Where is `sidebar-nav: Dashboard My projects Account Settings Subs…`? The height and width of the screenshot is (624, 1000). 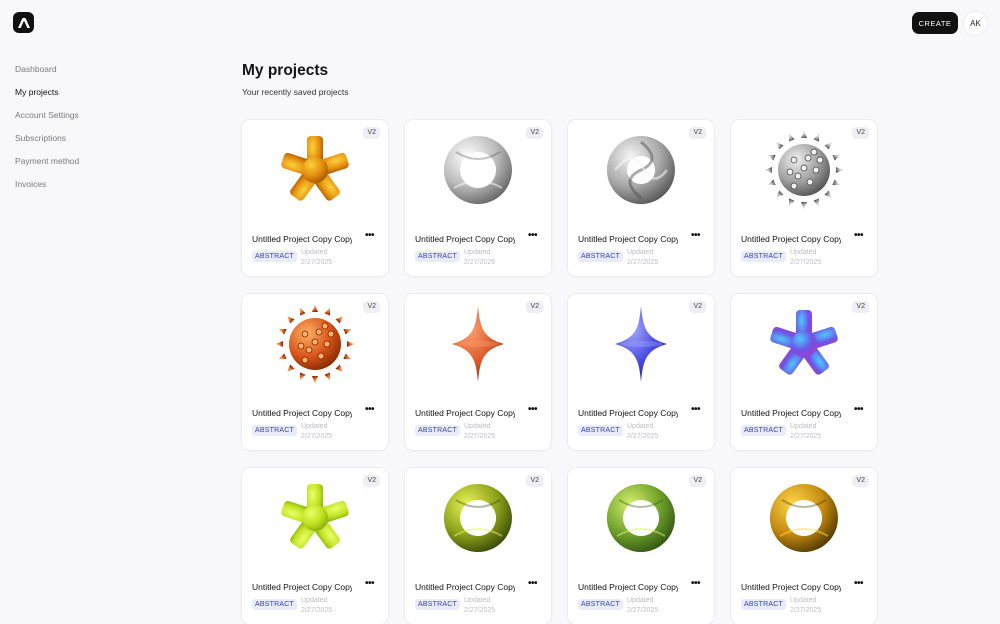 sidebar-nav: Dashboard My projects Account Settings Subs… is located at coordinates (47, 132).